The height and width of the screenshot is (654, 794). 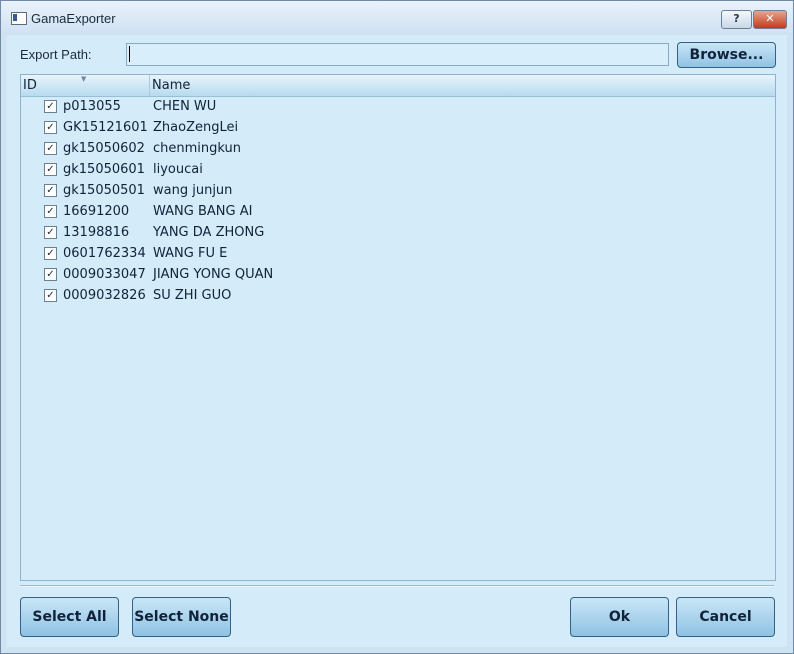 I want to click on export-path-input, so click(x=397, y=54).